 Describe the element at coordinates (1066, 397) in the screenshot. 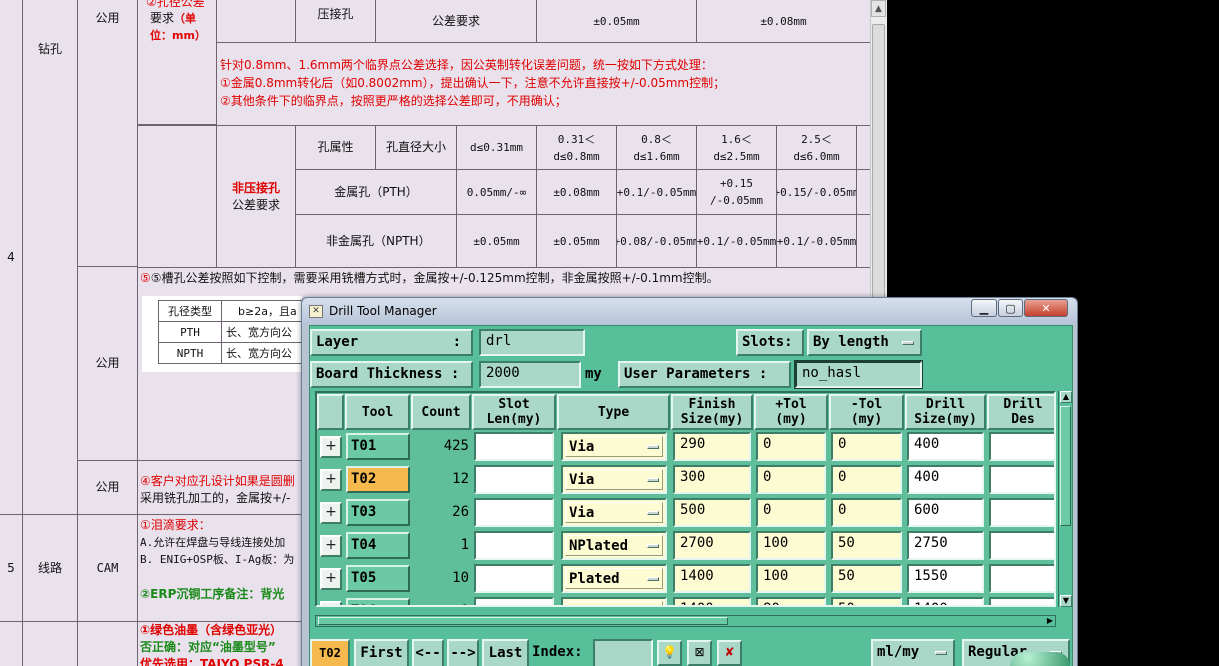

I see `scroll-up-icon: ▲` at that location.